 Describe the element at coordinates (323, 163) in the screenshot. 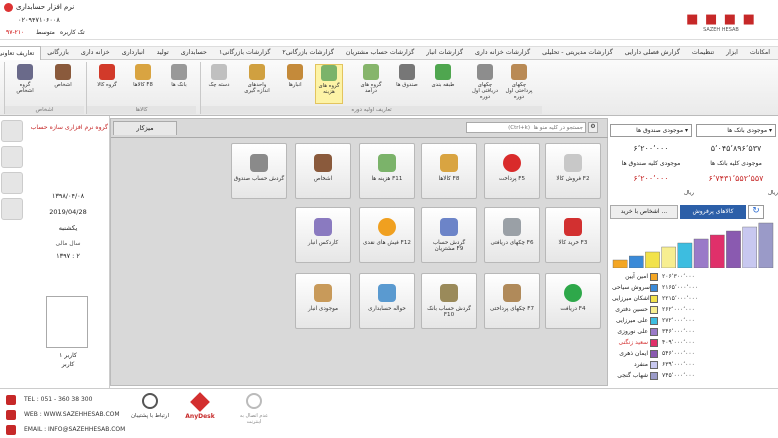

I see `person-icon` at that location.